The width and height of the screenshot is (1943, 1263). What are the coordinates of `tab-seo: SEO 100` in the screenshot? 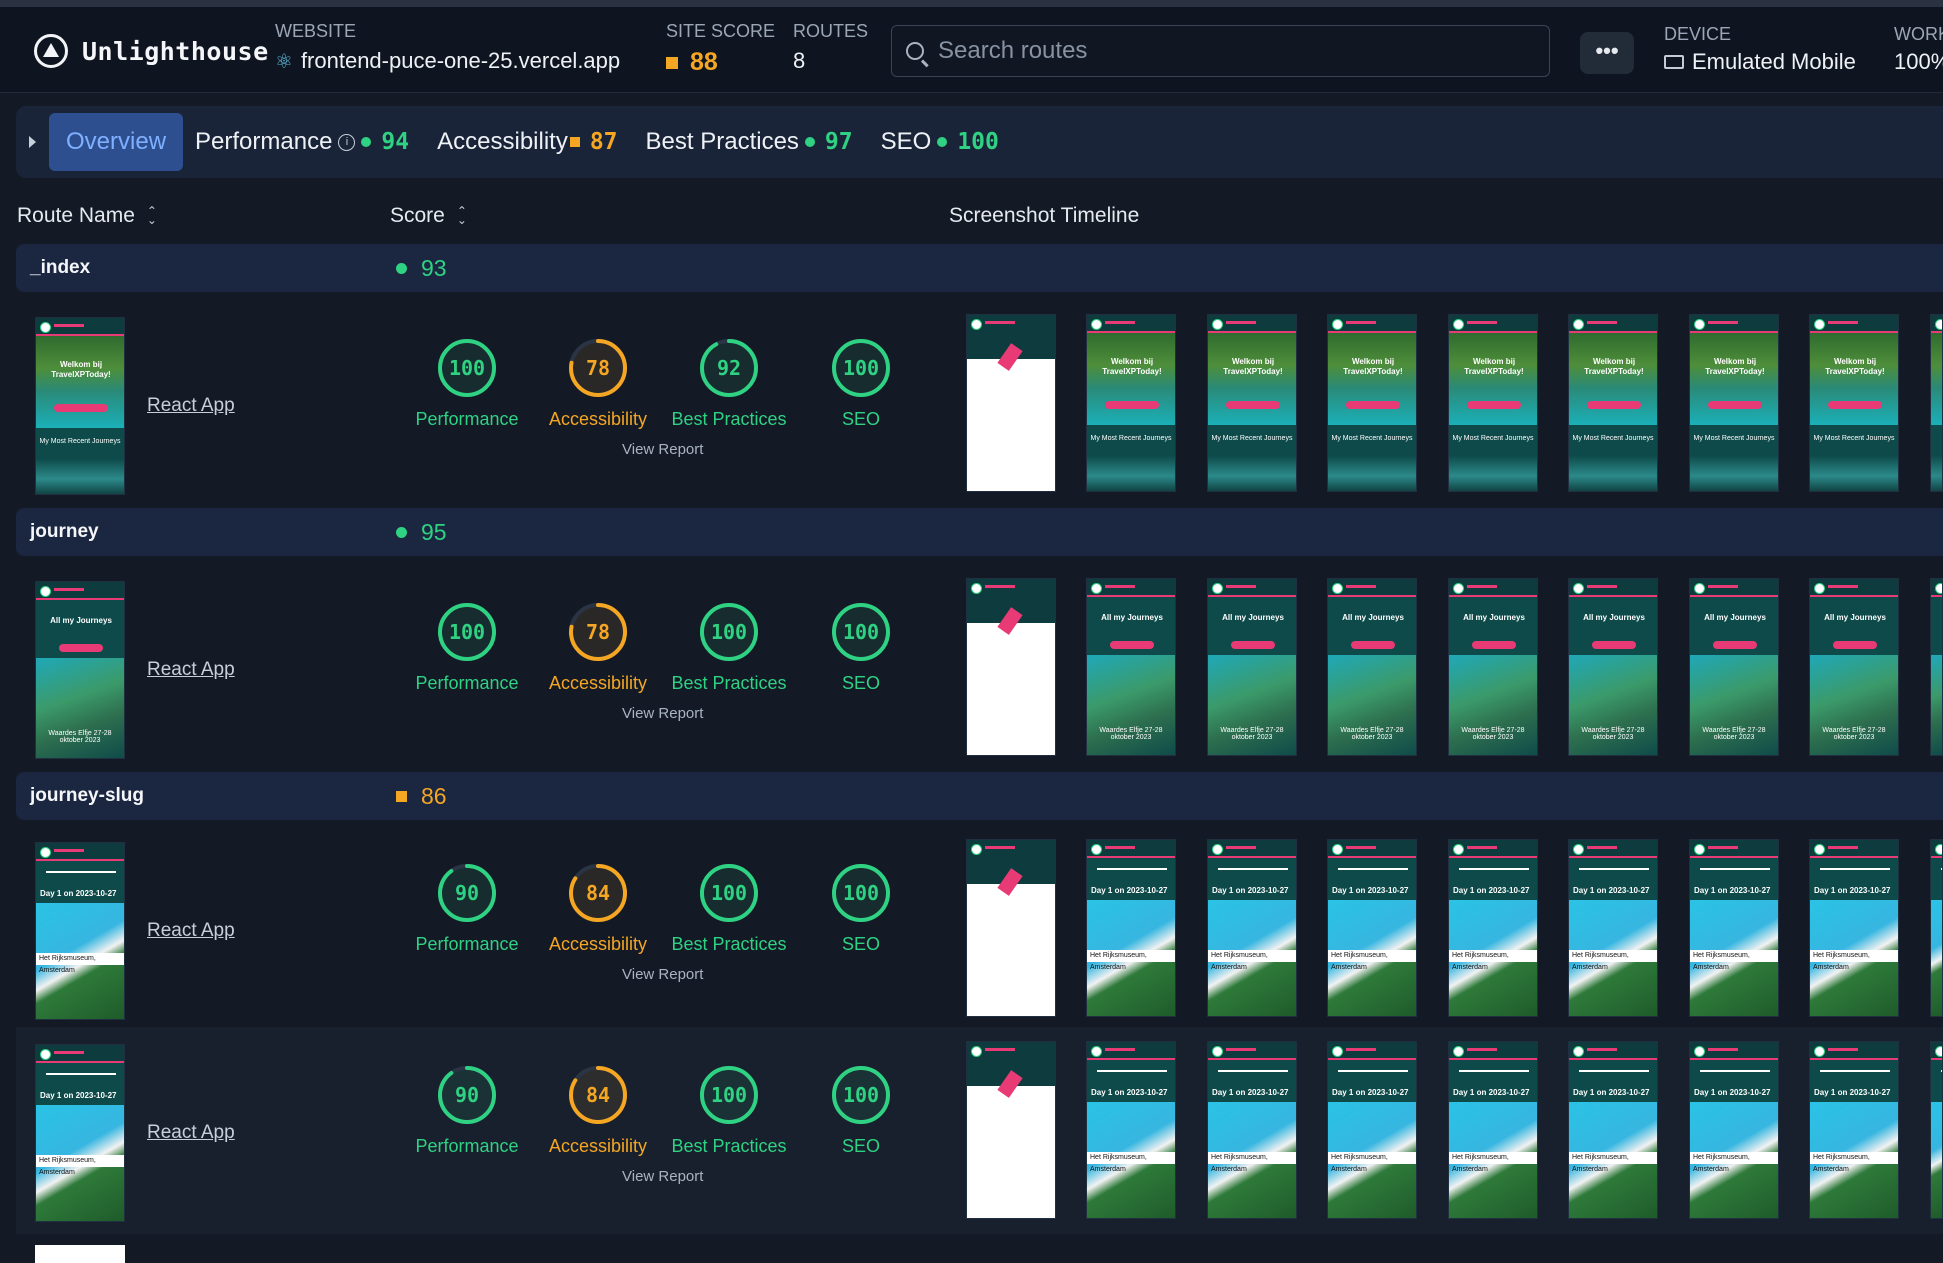 It's located at (948, 142).